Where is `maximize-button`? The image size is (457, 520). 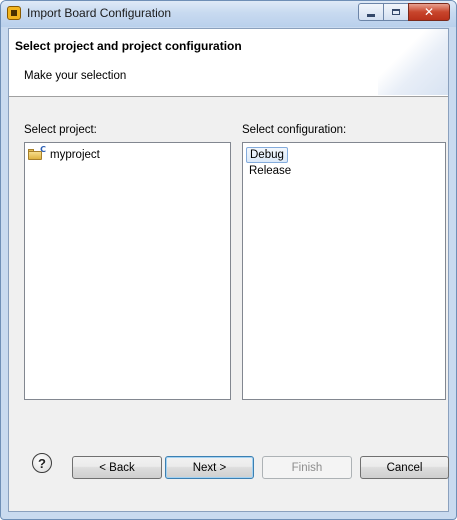 maximize-button is located at coordinates (395, 12).